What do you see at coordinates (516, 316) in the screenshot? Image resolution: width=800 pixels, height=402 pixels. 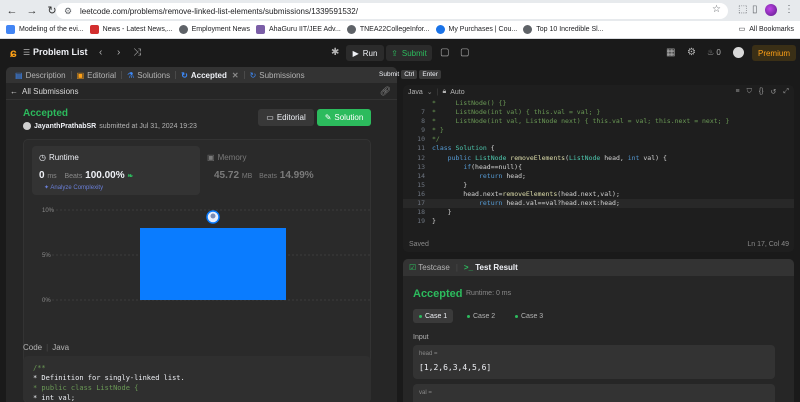 I see `pass-dot-icon` at bounding box center [516, 316].